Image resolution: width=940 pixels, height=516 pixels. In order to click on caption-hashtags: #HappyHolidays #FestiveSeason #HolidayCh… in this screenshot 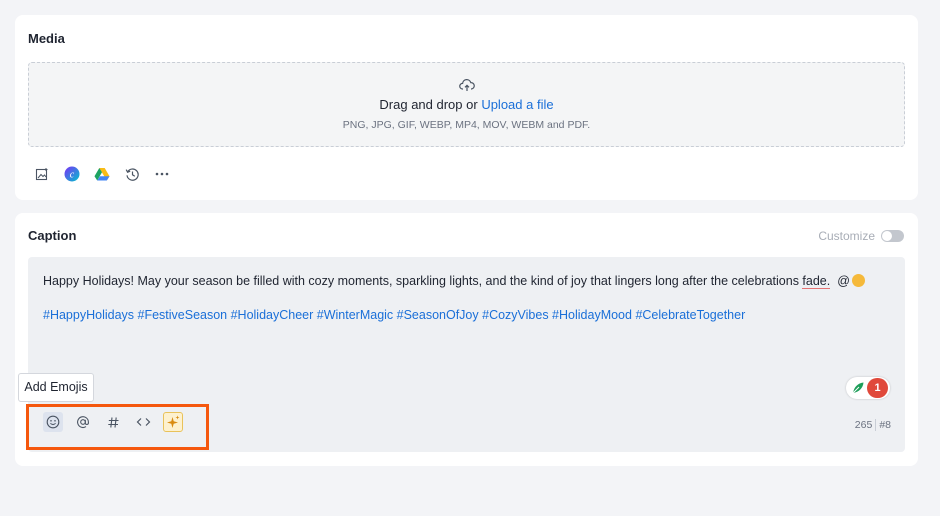, I will do `click(394, 315)`.